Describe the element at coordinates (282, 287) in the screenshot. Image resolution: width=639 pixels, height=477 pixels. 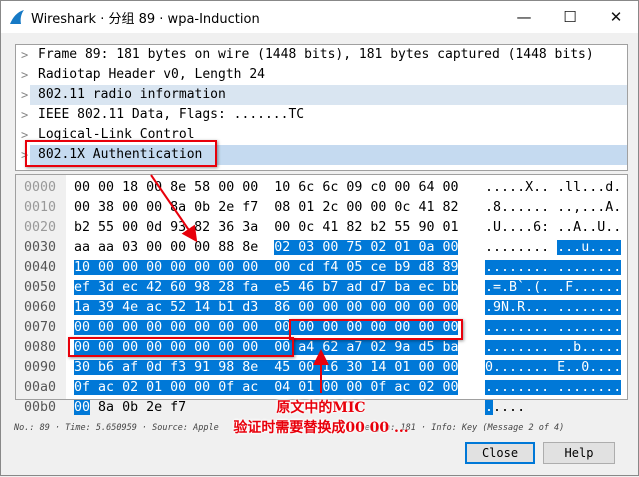
I see `hex-byte: e5` at that location.